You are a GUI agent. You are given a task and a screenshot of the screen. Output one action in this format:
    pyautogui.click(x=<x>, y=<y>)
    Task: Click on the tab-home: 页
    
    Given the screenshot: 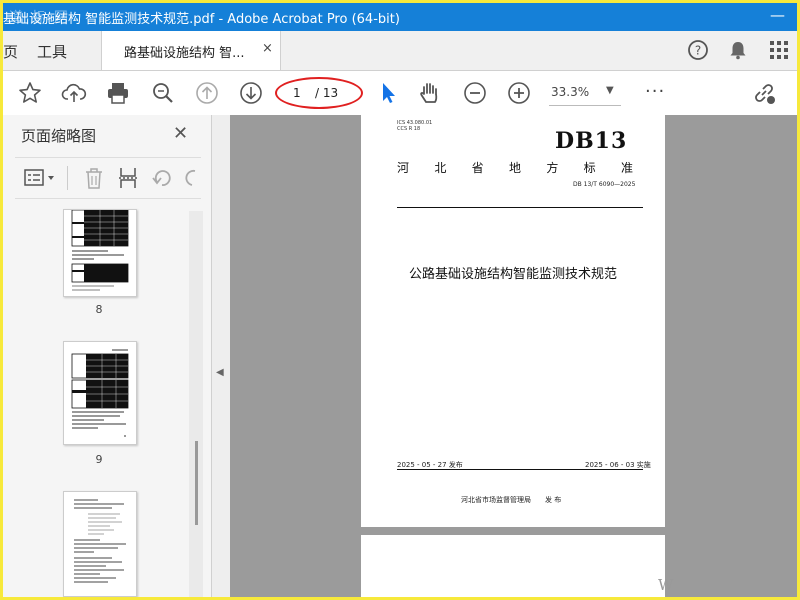 What is the action you would take?
    pyautogui.click(x=10, y=51)
    